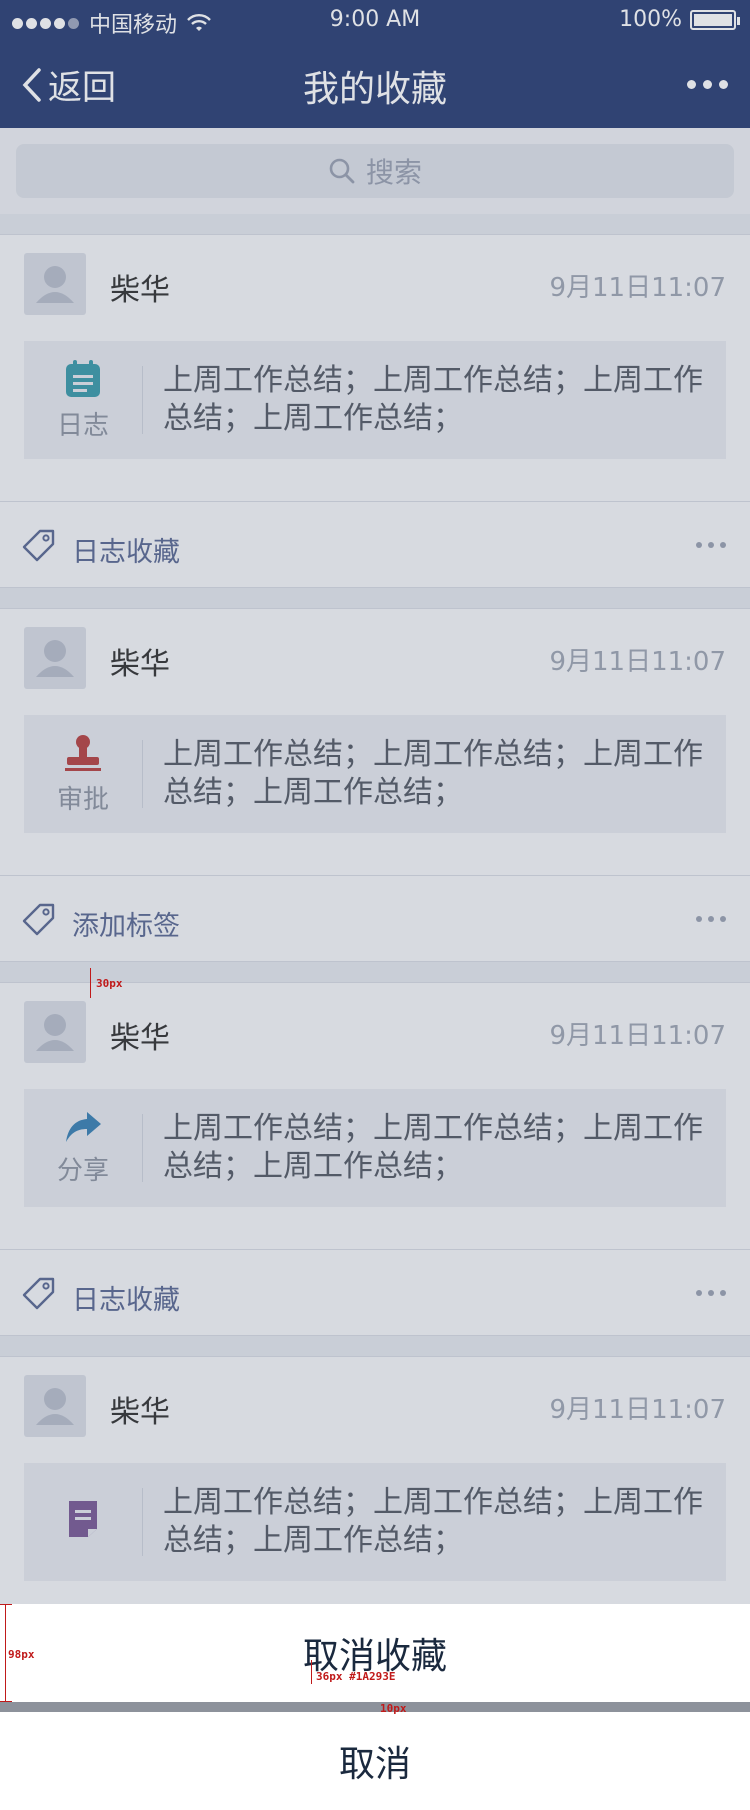  Describe the element at coordinates (109, 983) in the screenshot. I see `annotation-gap-30: 30px` at that location.